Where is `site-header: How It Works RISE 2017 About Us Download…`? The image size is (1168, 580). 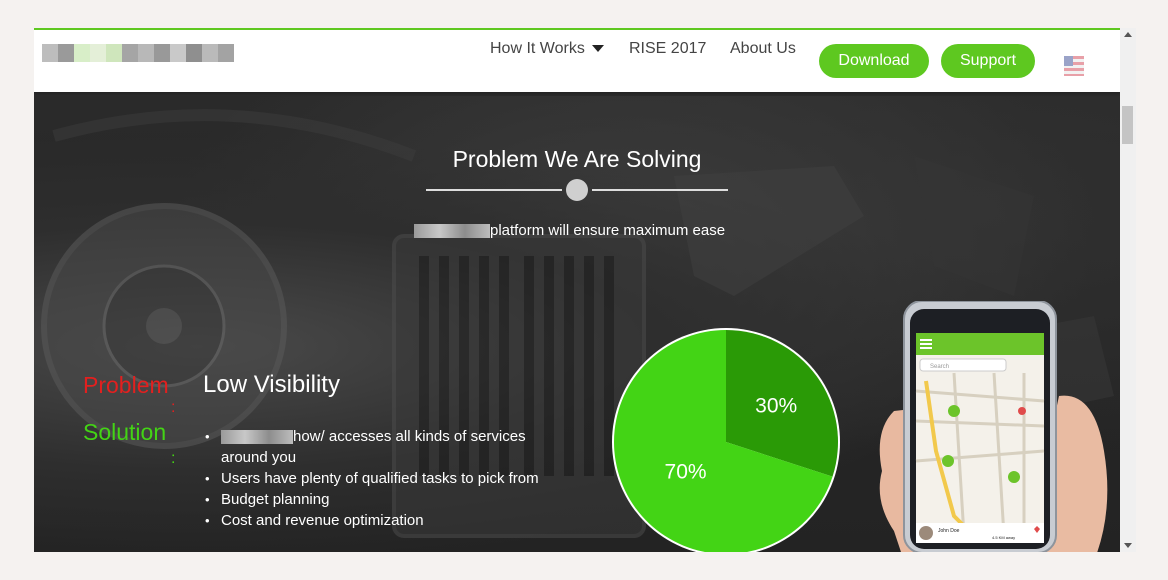
site-header: How It Works RISE 2017 About Us Download… is located at coordinates (577, 60).